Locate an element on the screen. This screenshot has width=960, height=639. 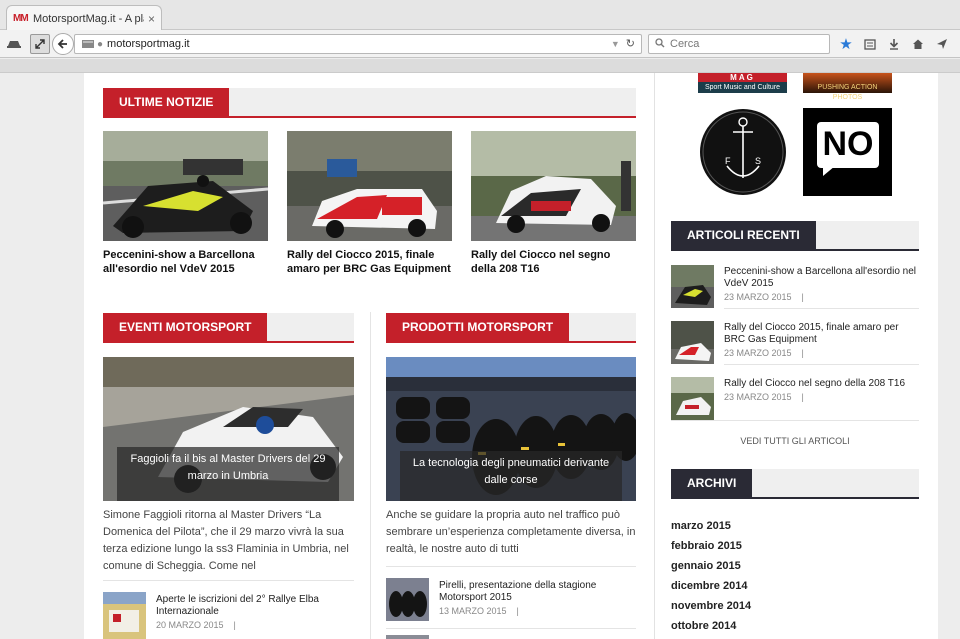
column-divider is located at coordinates (370, 475).